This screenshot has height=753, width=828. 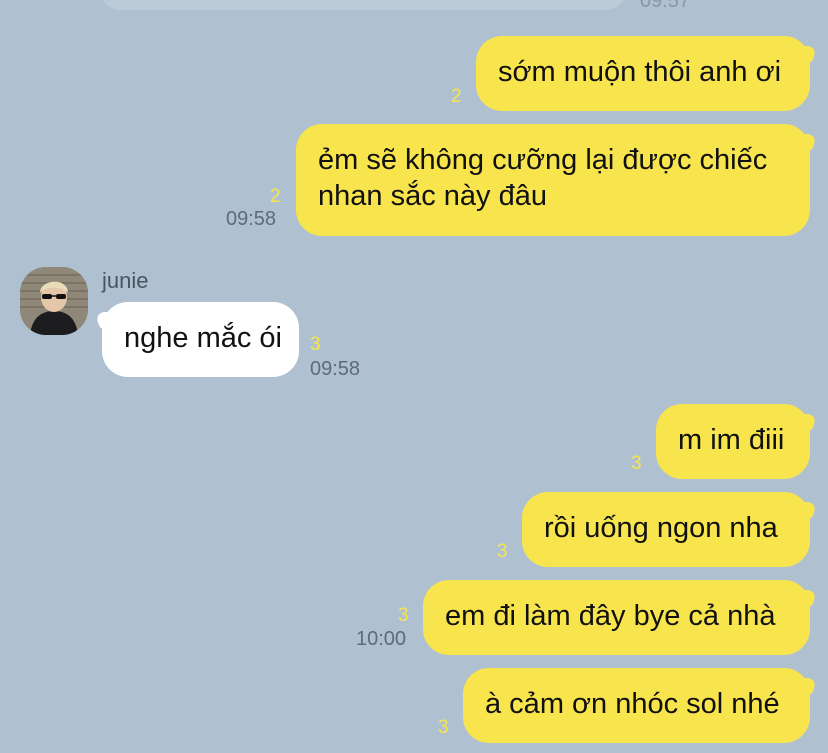 What do you see at coordinates (381, 639) in the screenshot?
I see `message-time: 10:00` at bounding box center [381, 639].